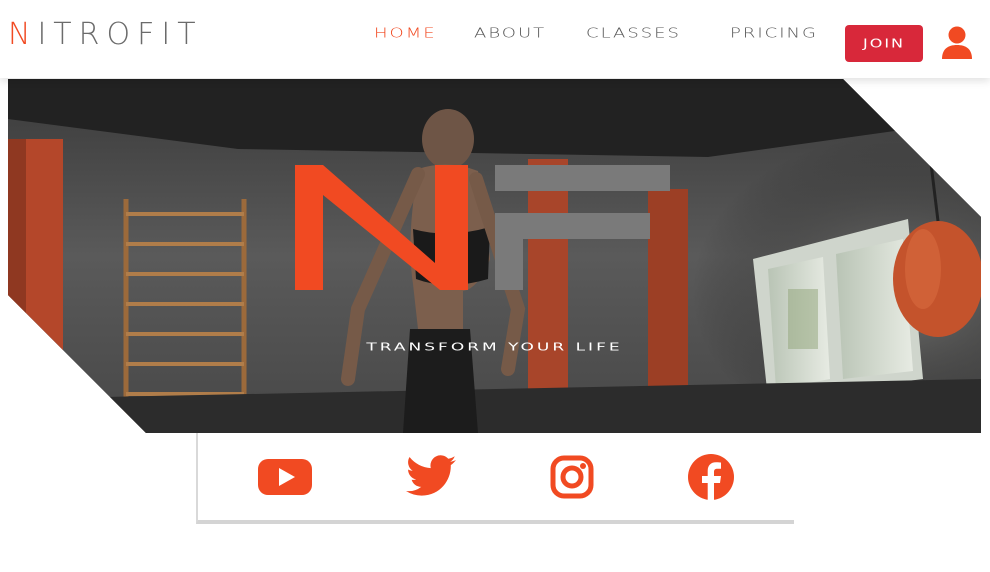 Image resolution: width=990 pixels, height=572 pixels. I want to click on nav-about: ABOUT, so click(510, 33).